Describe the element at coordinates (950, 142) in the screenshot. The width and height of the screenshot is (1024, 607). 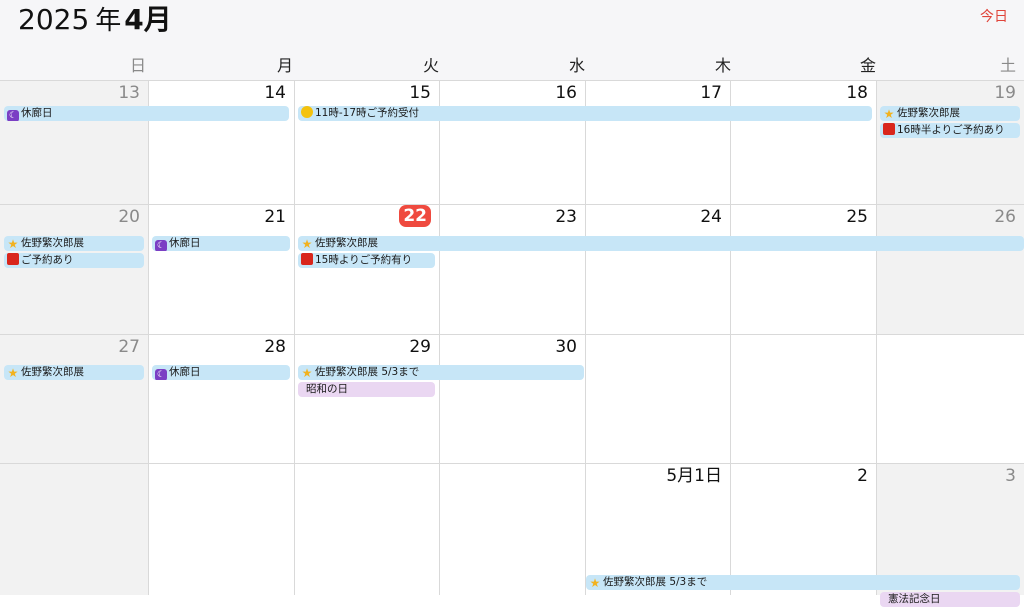
I see `day-cell: 19` at that location.